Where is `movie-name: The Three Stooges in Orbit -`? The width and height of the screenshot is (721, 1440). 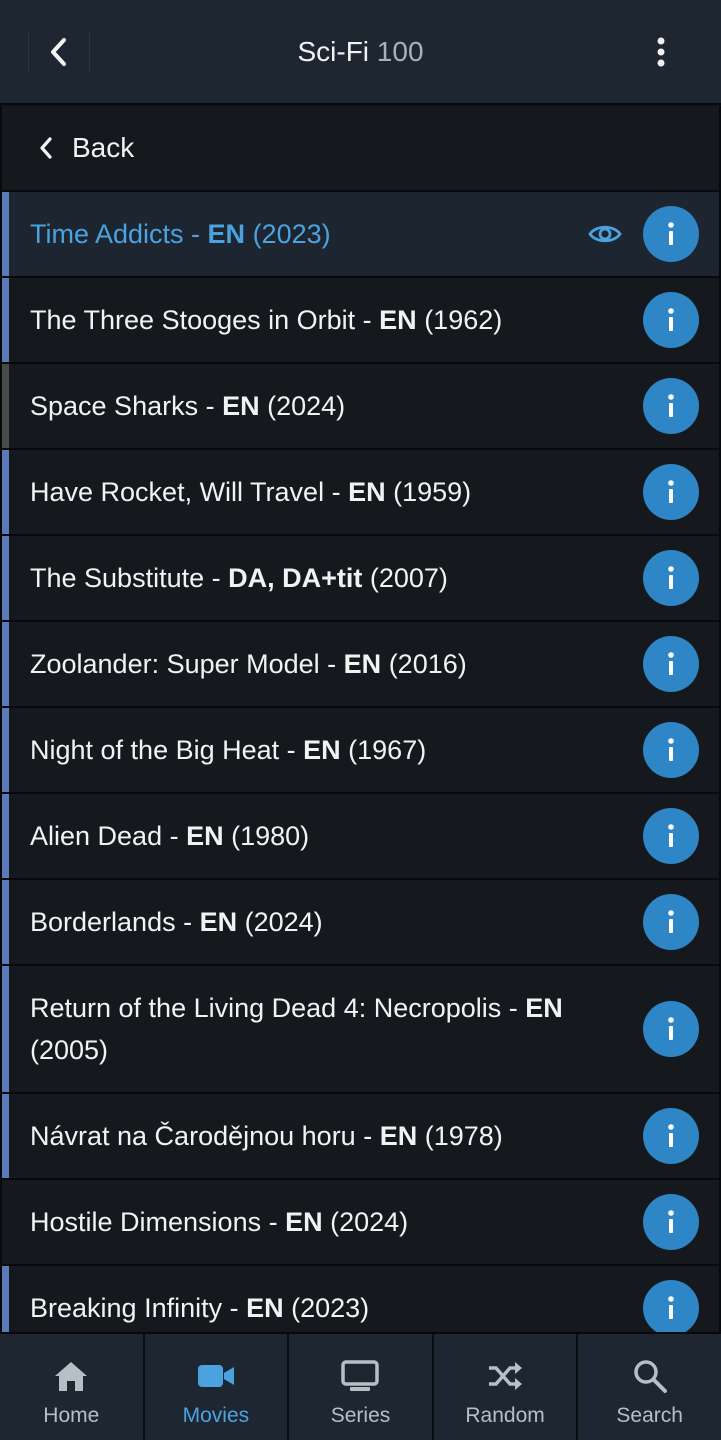
movie-name: The Three Stooges in Orbit - is located at coordinates (205, 320).